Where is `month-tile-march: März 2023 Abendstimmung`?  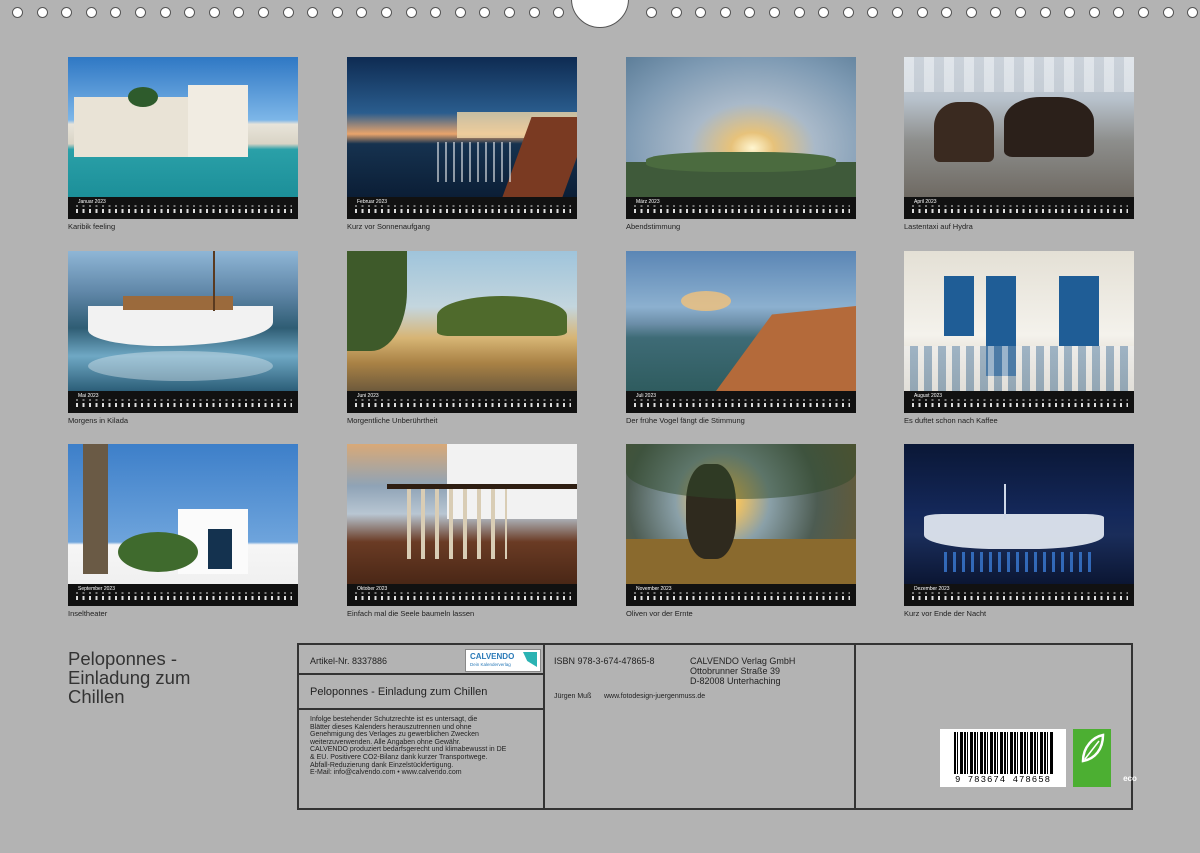 month-tile-march: März 2023 Abendstimmung is located at coordinates (741, 144).